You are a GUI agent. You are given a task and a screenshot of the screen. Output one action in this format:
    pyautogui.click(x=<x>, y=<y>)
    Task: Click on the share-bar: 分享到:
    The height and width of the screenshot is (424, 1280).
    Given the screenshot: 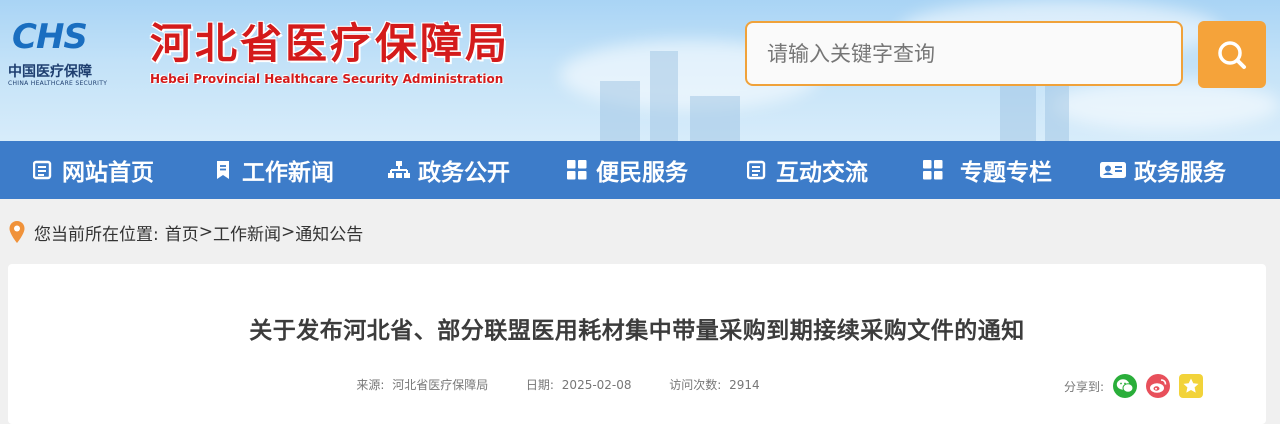 What is the action you would take?
    pyautogui.click(x=1134, y=386)
    